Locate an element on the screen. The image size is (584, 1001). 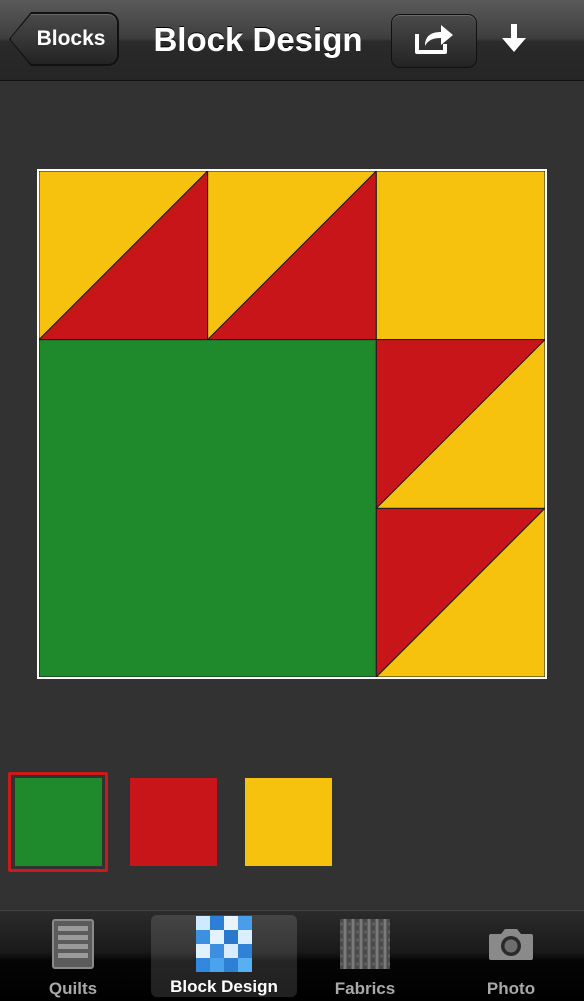
back-button: Blocks is located at coordinates (64, 39).